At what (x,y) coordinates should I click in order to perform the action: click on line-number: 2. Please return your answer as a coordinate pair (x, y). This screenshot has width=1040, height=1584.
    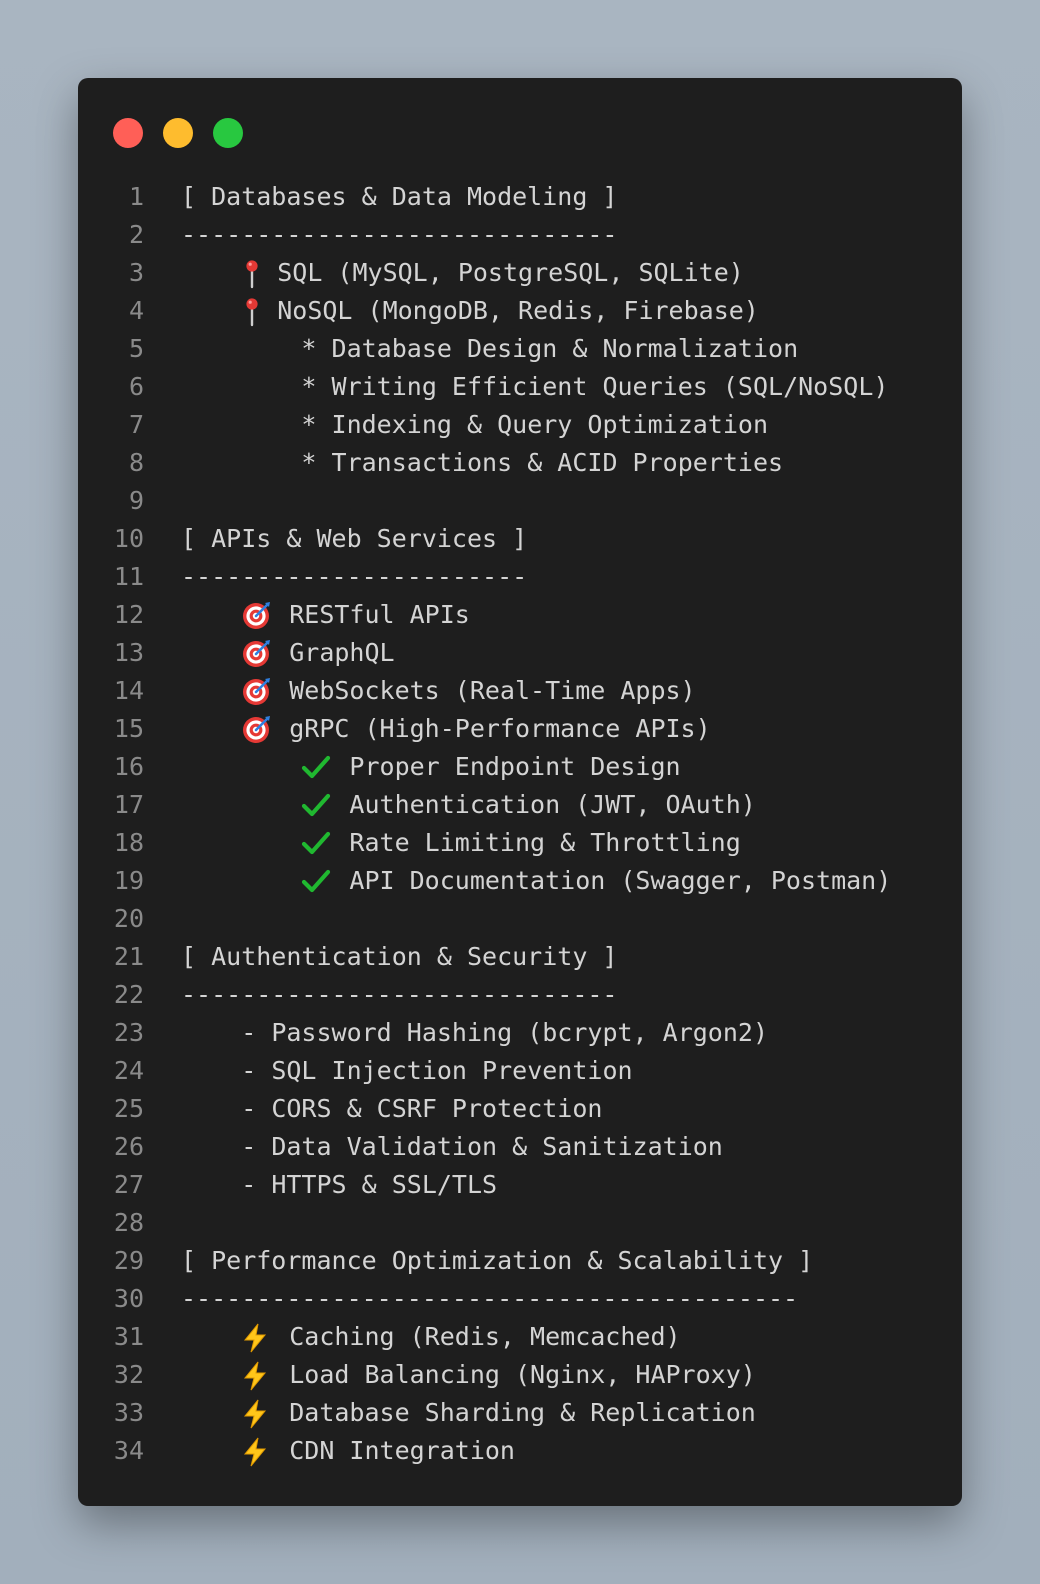
    Looking at the image, I should click on (136, 234).